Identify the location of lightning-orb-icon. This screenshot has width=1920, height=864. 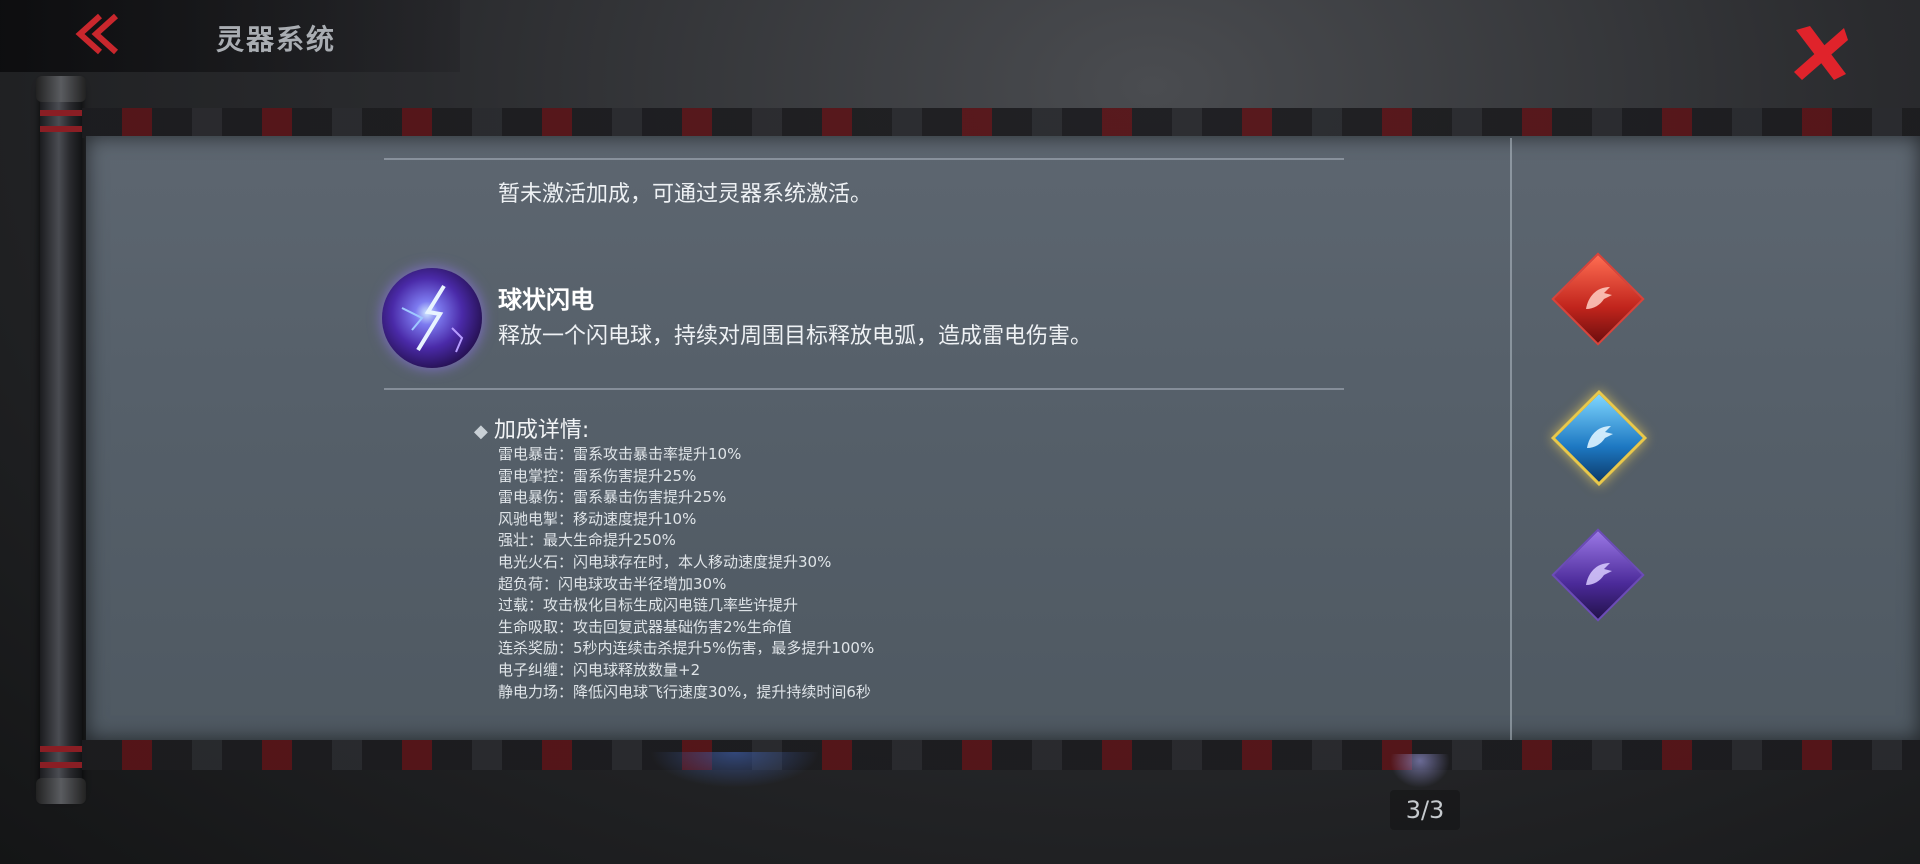
(432, 318).